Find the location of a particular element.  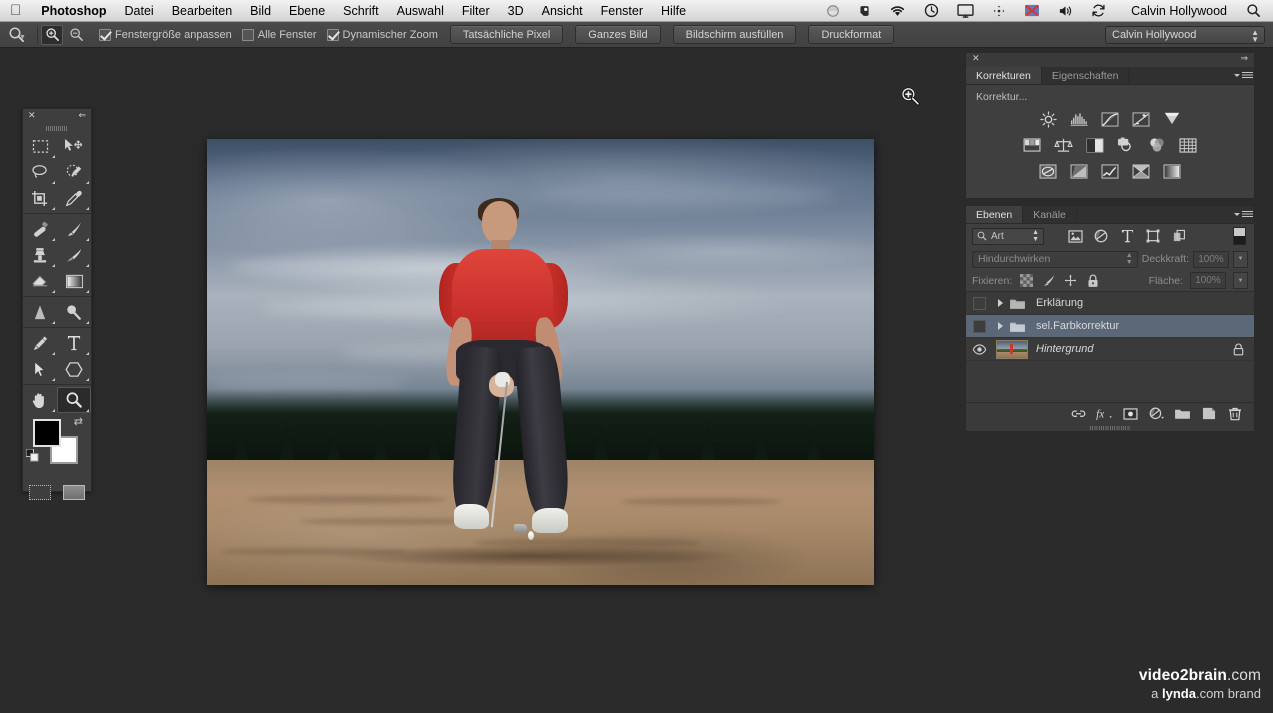

opacity-value: 100% is located at coordinates (1211, 259).